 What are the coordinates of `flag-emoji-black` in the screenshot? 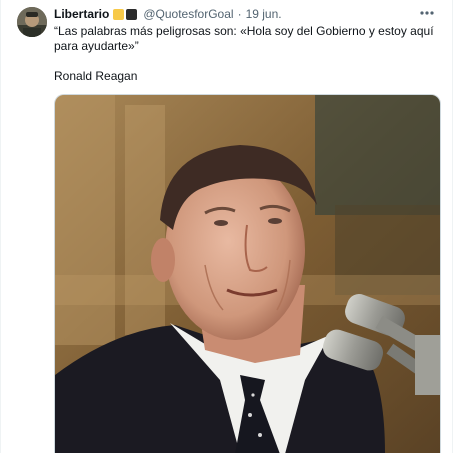 It's located at (132, 14).